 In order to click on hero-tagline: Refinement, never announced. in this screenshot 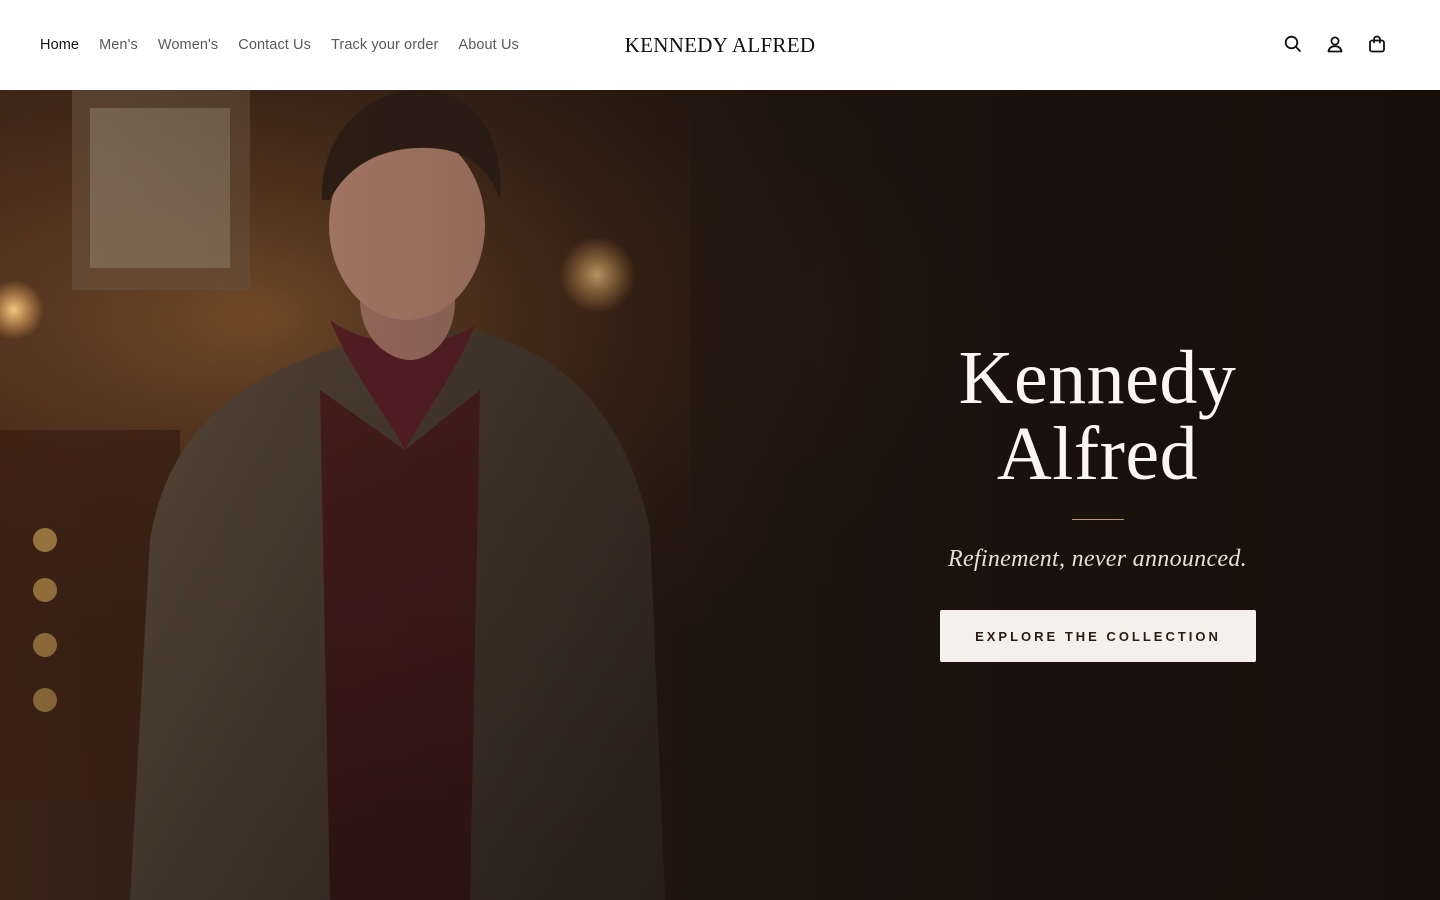, I will do `click(1097, 559)`.